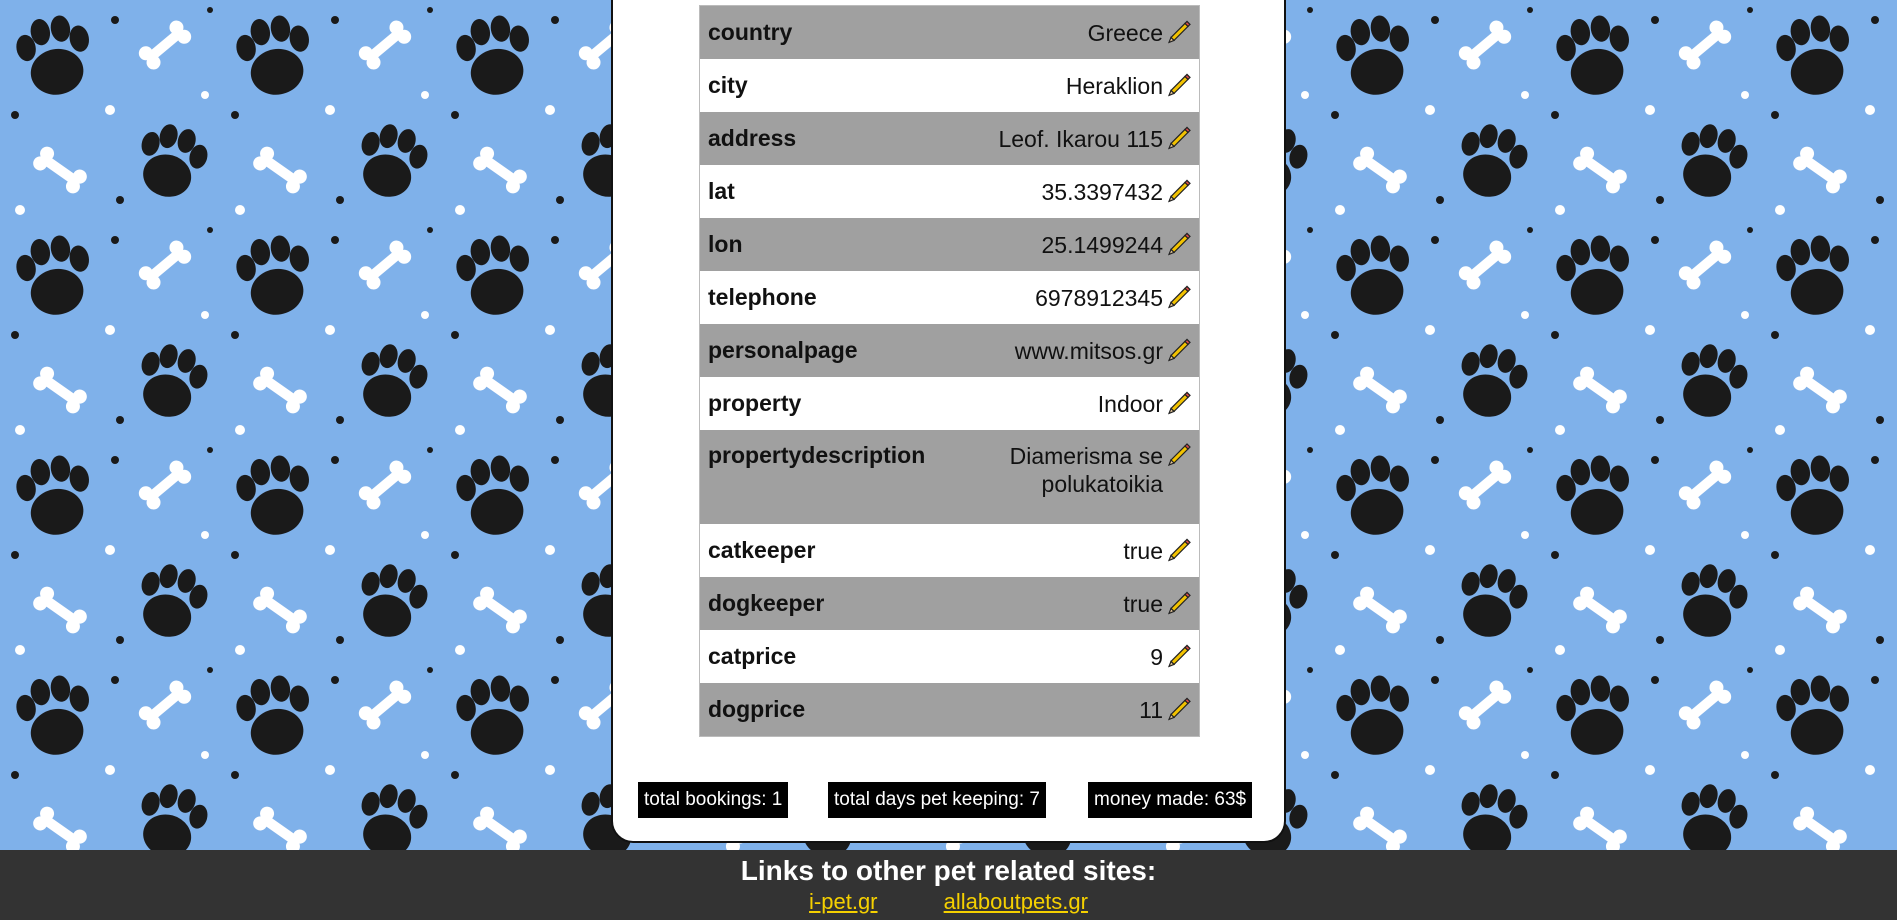 The image size is (1897, 920). What do you see at coordinates (837, 191) in the screenshot?
I see `field-label: lat` at bounding box center [837, 191].